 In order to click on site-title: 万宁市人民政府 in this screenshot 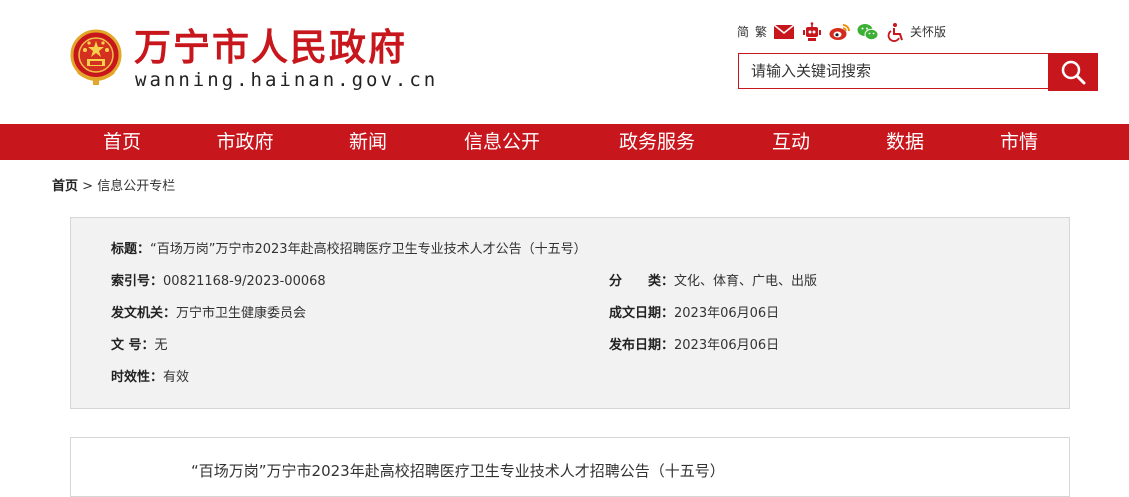, I will do `click(270, 48)`.